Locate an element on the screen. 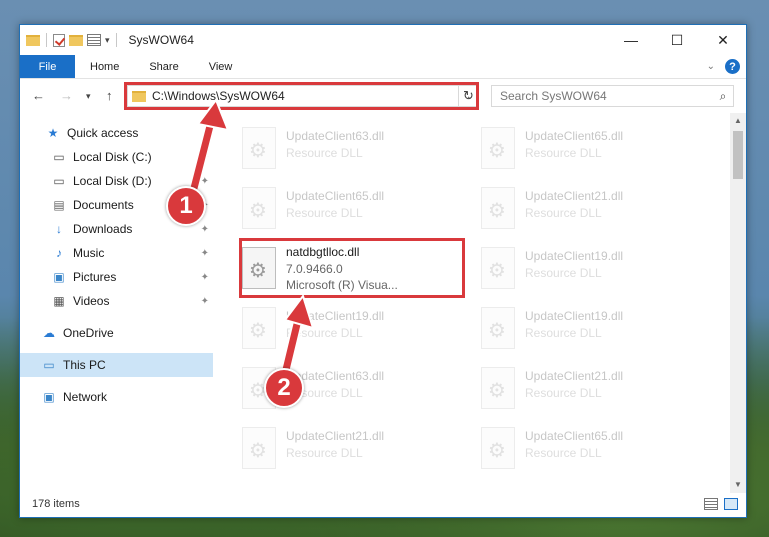  scrollbar-thumb is located at coordinates (738, 155).